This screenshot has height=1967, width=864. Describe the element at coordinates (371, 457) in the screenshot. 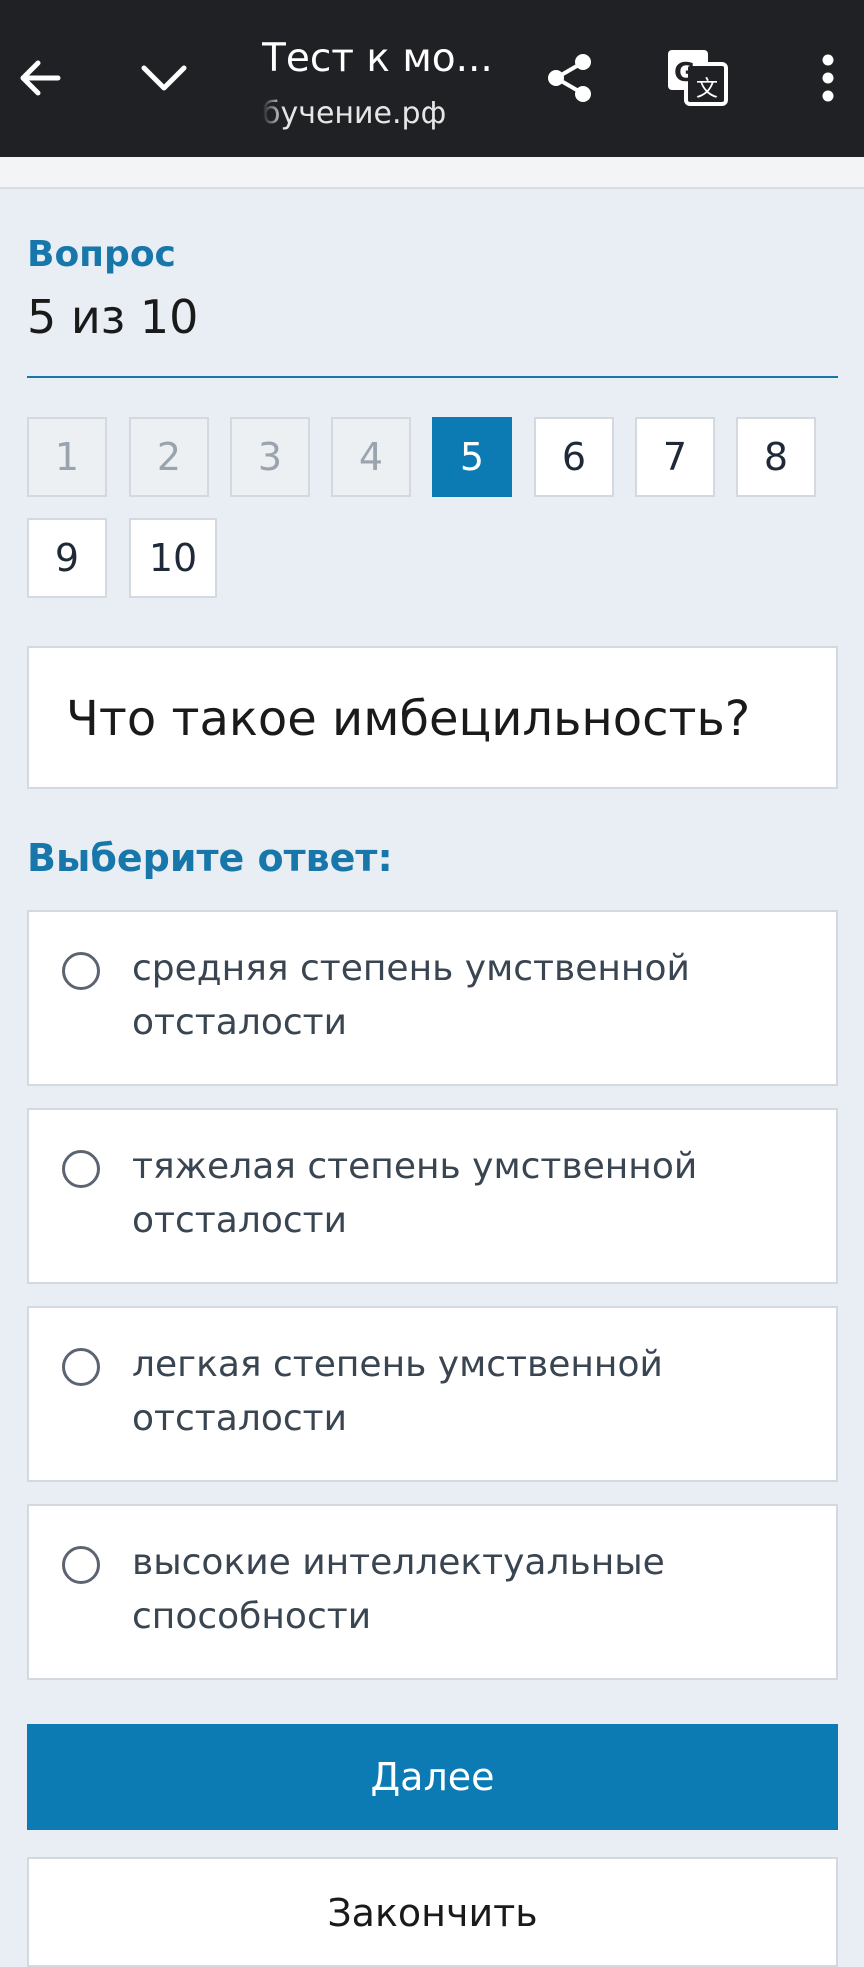

I see `question-nav-4: 4` at that location.